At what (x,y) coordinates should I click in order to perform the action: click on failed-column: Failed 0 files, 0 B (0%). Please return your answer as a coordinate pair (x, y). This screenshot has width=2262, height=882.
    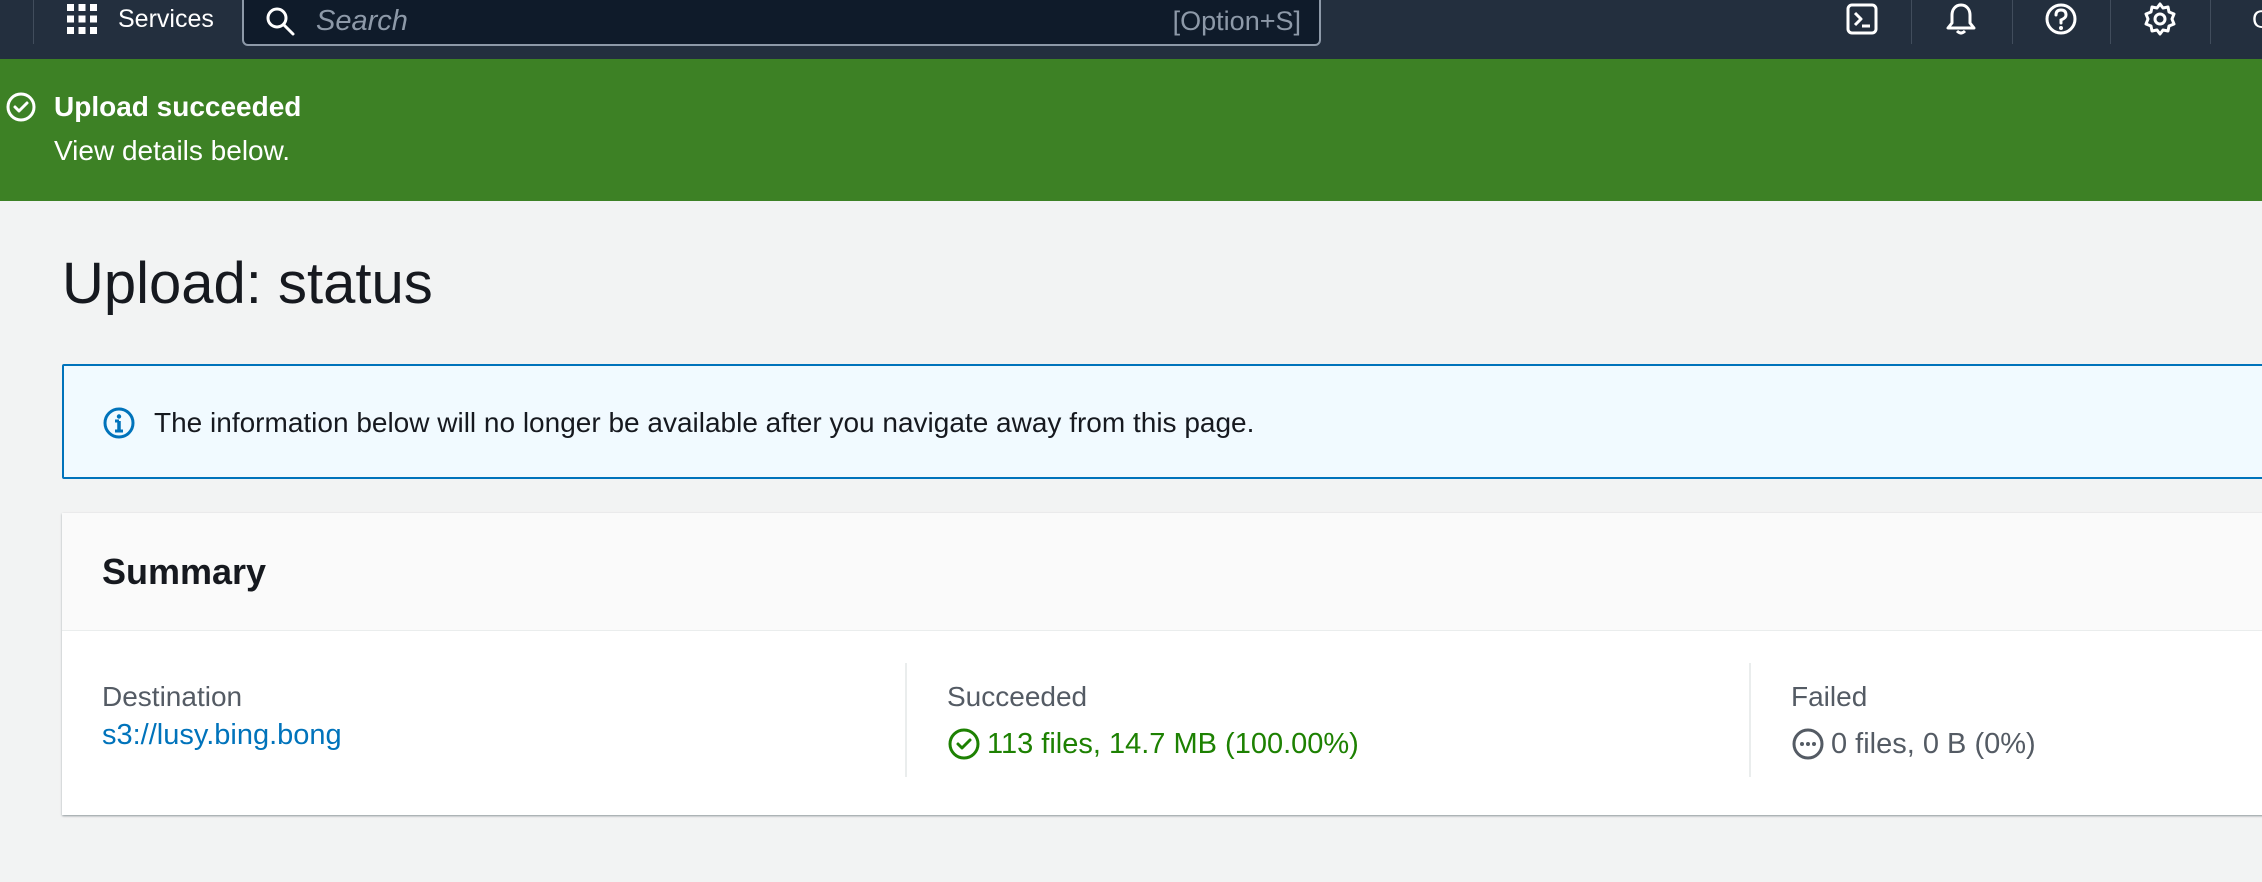
    Looking at the image, I should click on (2005, 723).